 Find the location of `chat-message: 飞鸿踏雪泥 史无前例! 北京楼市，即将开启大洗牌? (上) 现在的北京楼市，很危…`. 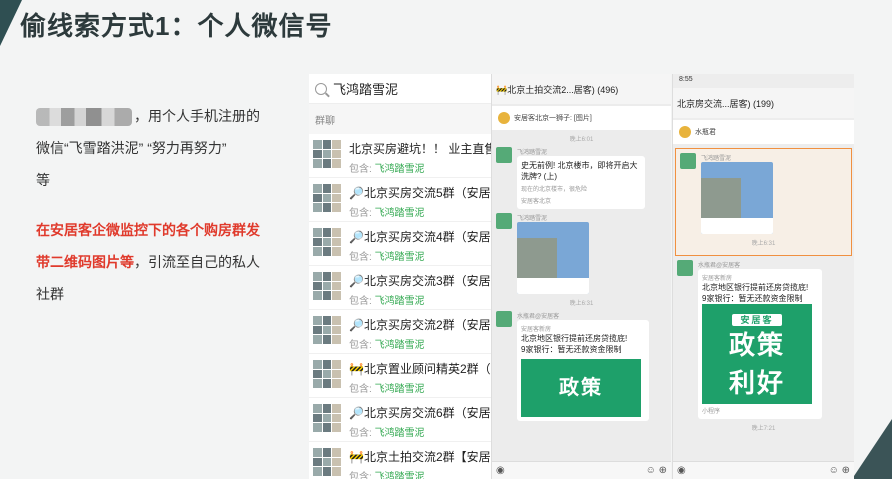

chat-message: 飞鸿踏雪泥 史无前例! 北京楼市，即将开启大洗牌? (上) 现在的北京楼市，很危… is located at coordinates (581, 178).